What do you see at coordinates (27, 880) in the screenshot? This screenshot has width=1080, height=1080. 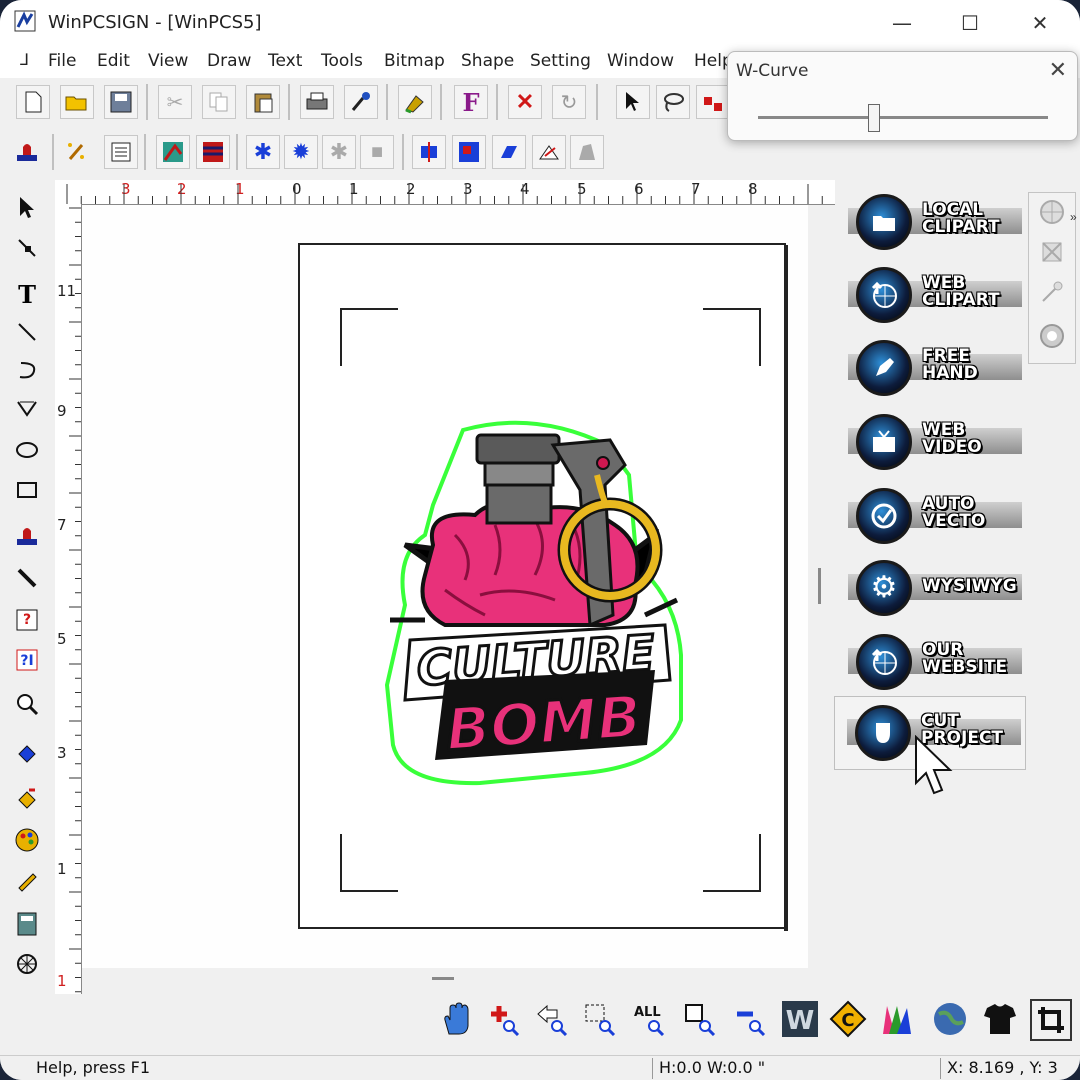 I see `pencil-tool-icon` at bounding box center [27, 880].